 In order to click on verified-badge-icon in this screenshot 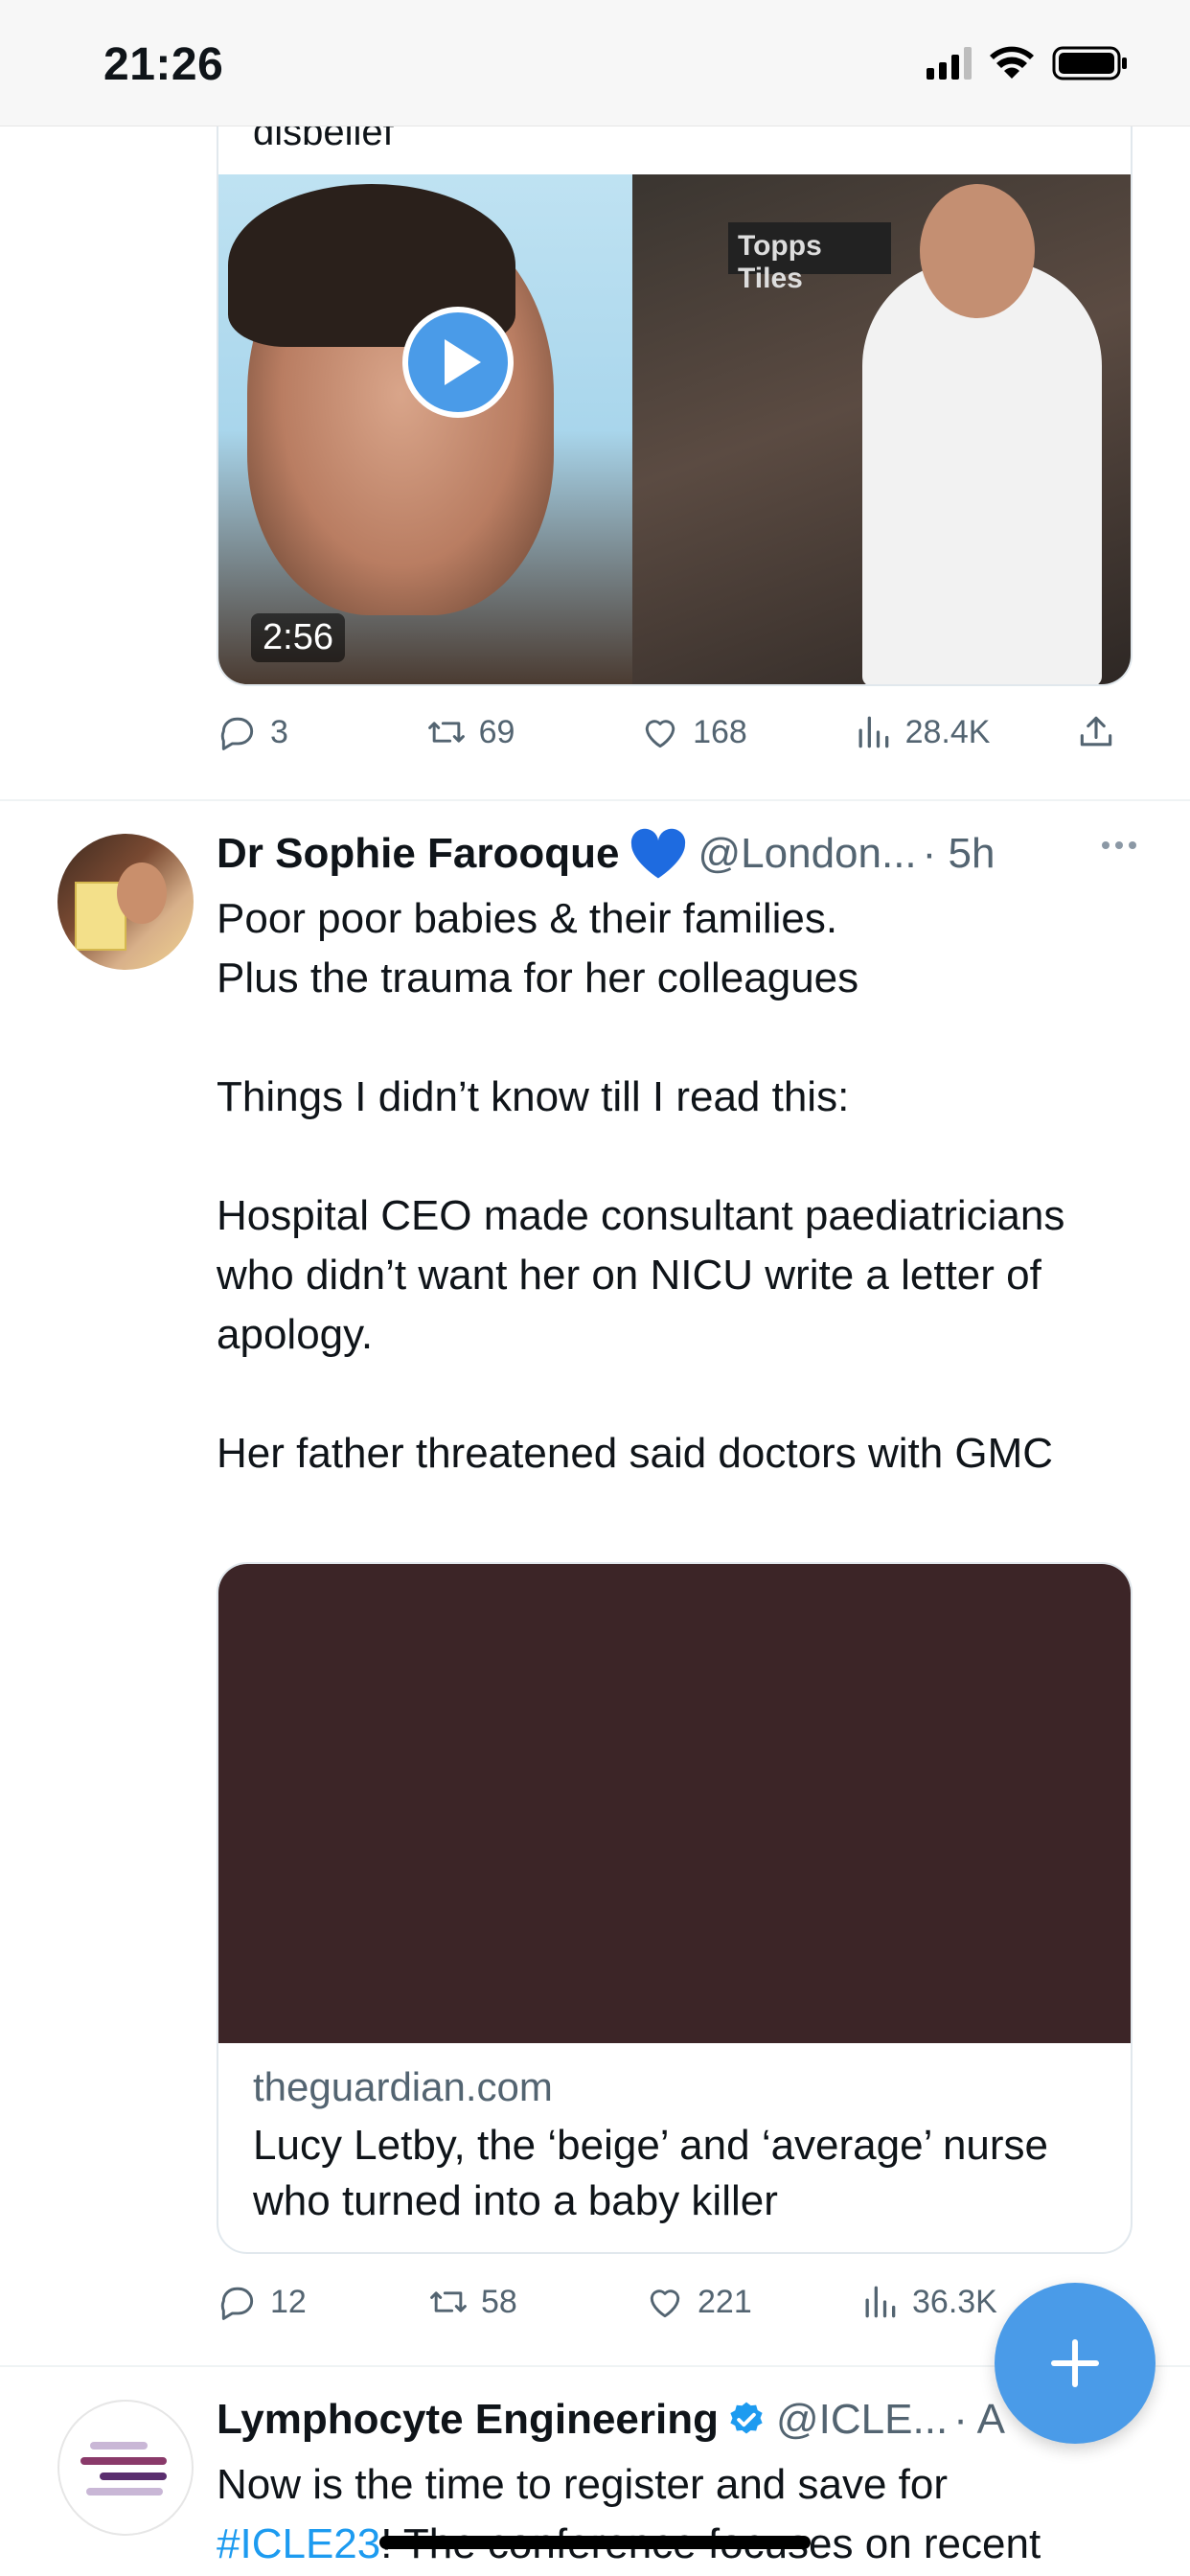, I will do `click(747, 2418)`.